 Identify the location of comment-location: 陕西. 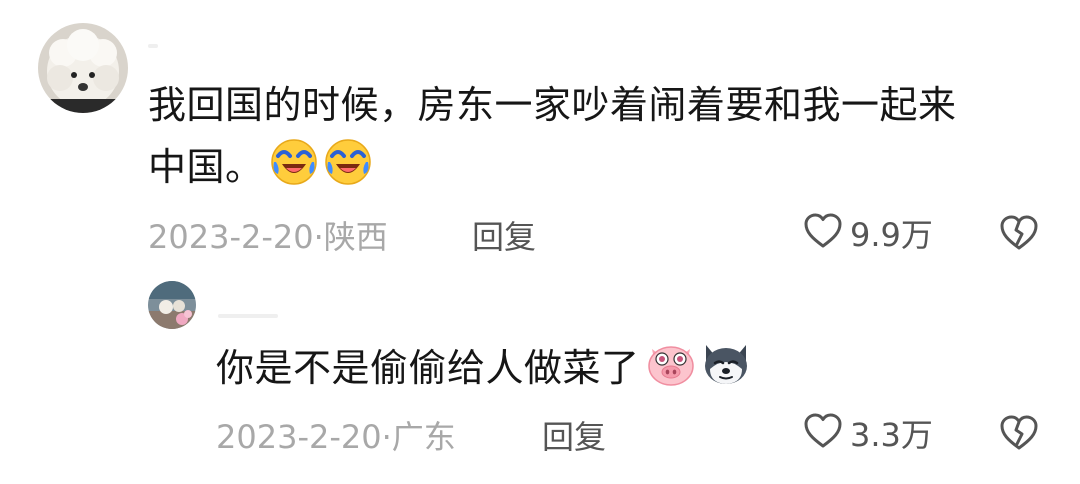
(355, 237).